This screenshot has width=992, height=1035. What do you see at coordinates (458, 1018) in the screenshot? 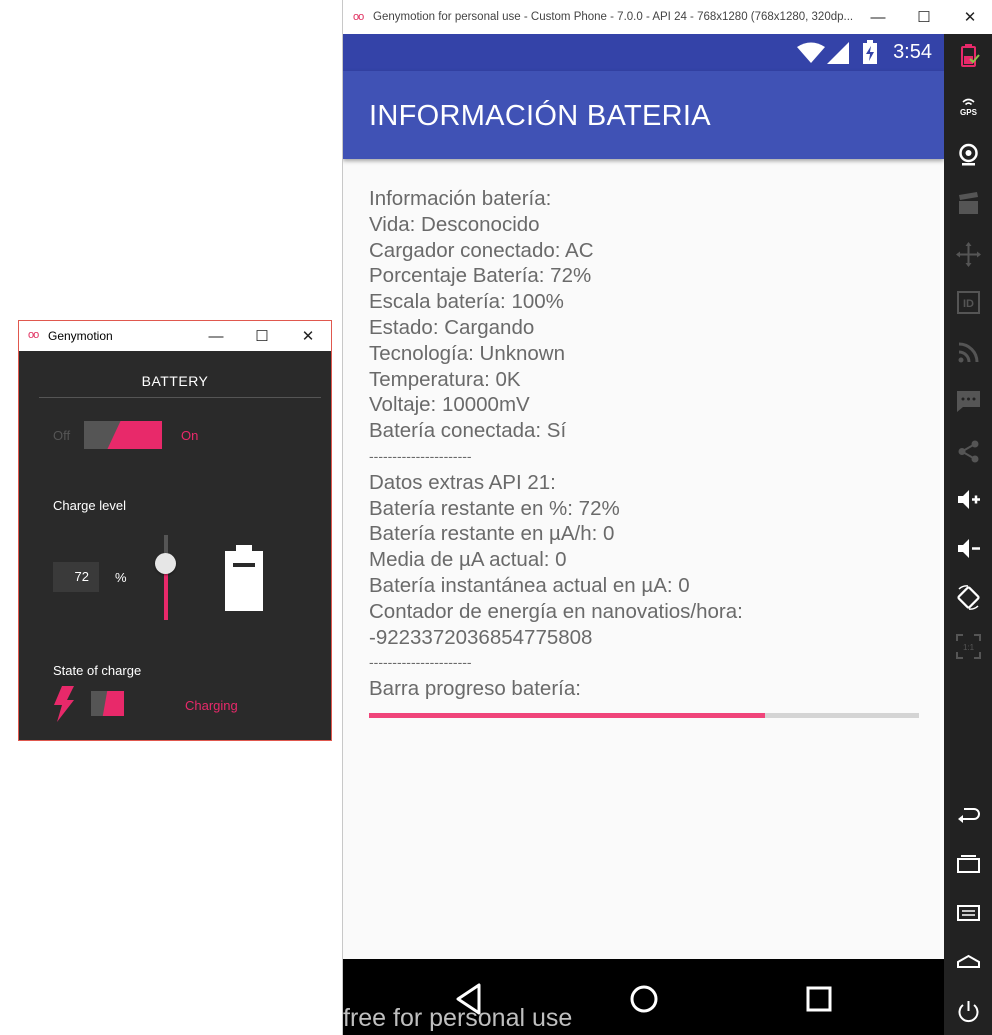
I see `watermark: free for personal use` at bounding box center [458, 1018].